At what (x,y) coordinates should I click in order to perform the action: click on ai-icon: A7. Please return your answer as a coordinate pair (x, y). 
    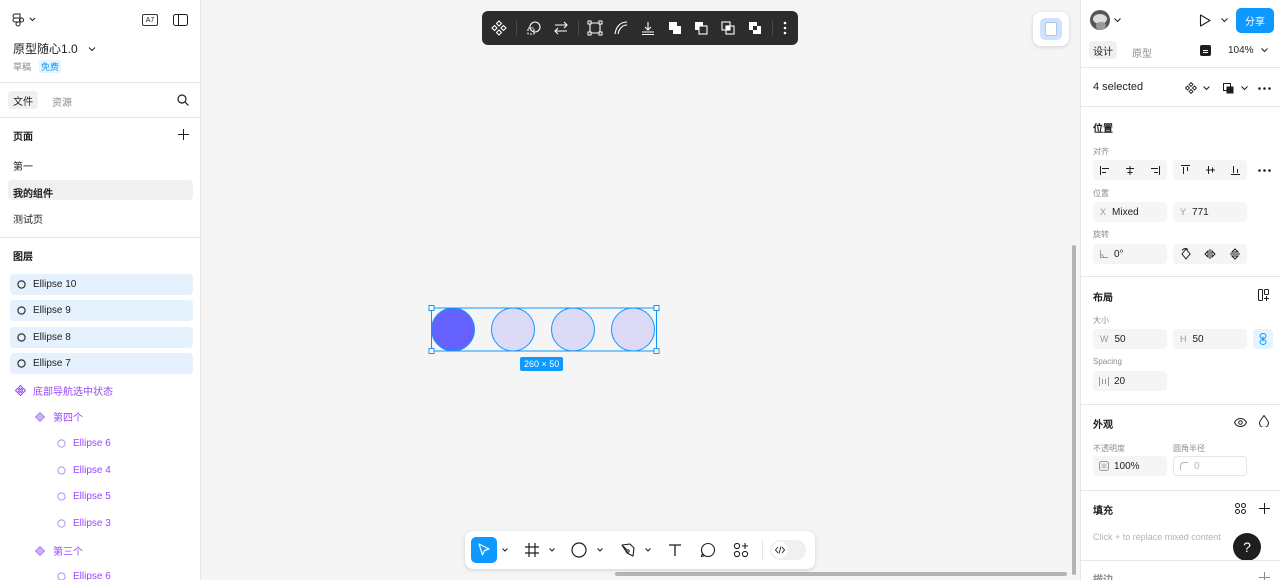
    Looking at the image, I should click on (150, 20).